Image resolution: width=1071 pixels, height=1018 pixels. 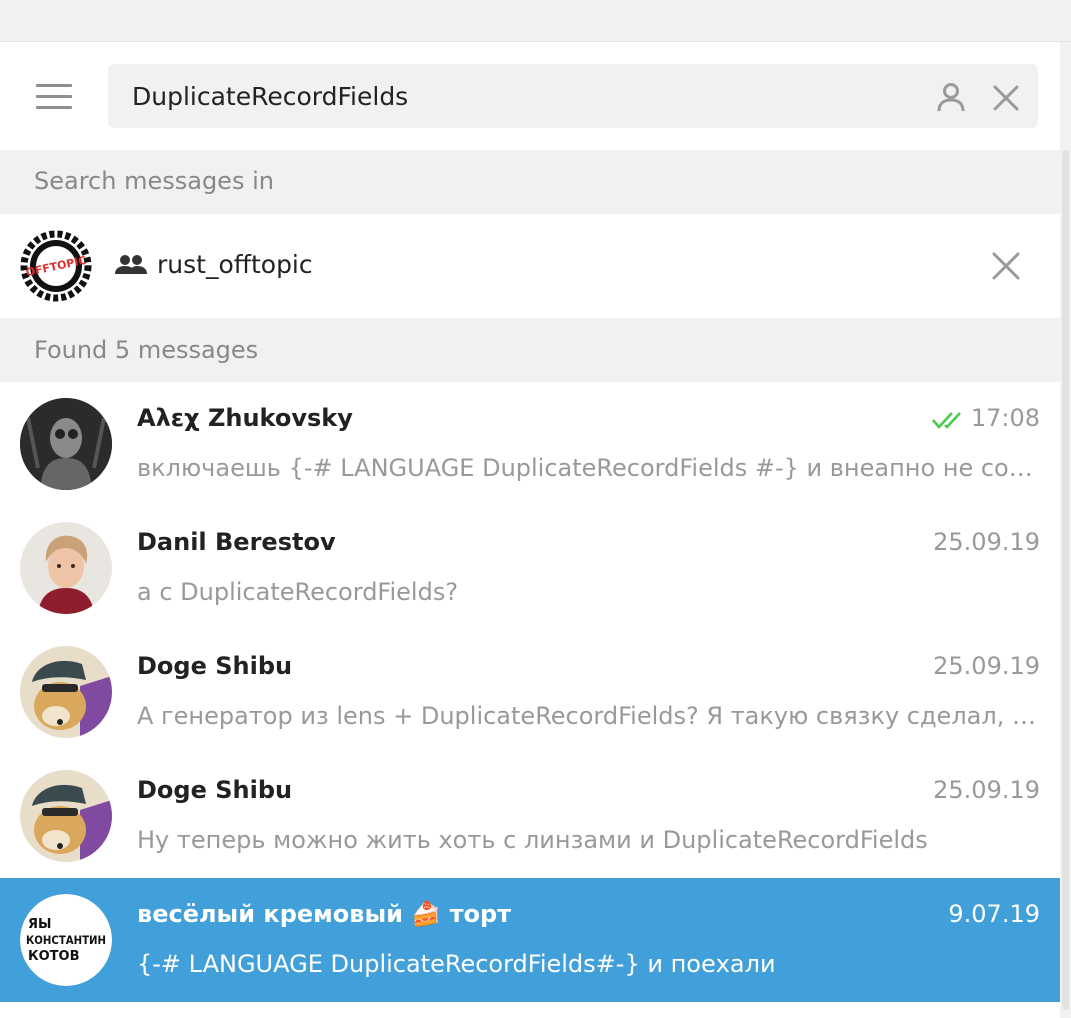 What do you see at coordinates (39, 924) in the screenshot?
I see `svg-text: ЯЫ` at bounding box center [39, 924].